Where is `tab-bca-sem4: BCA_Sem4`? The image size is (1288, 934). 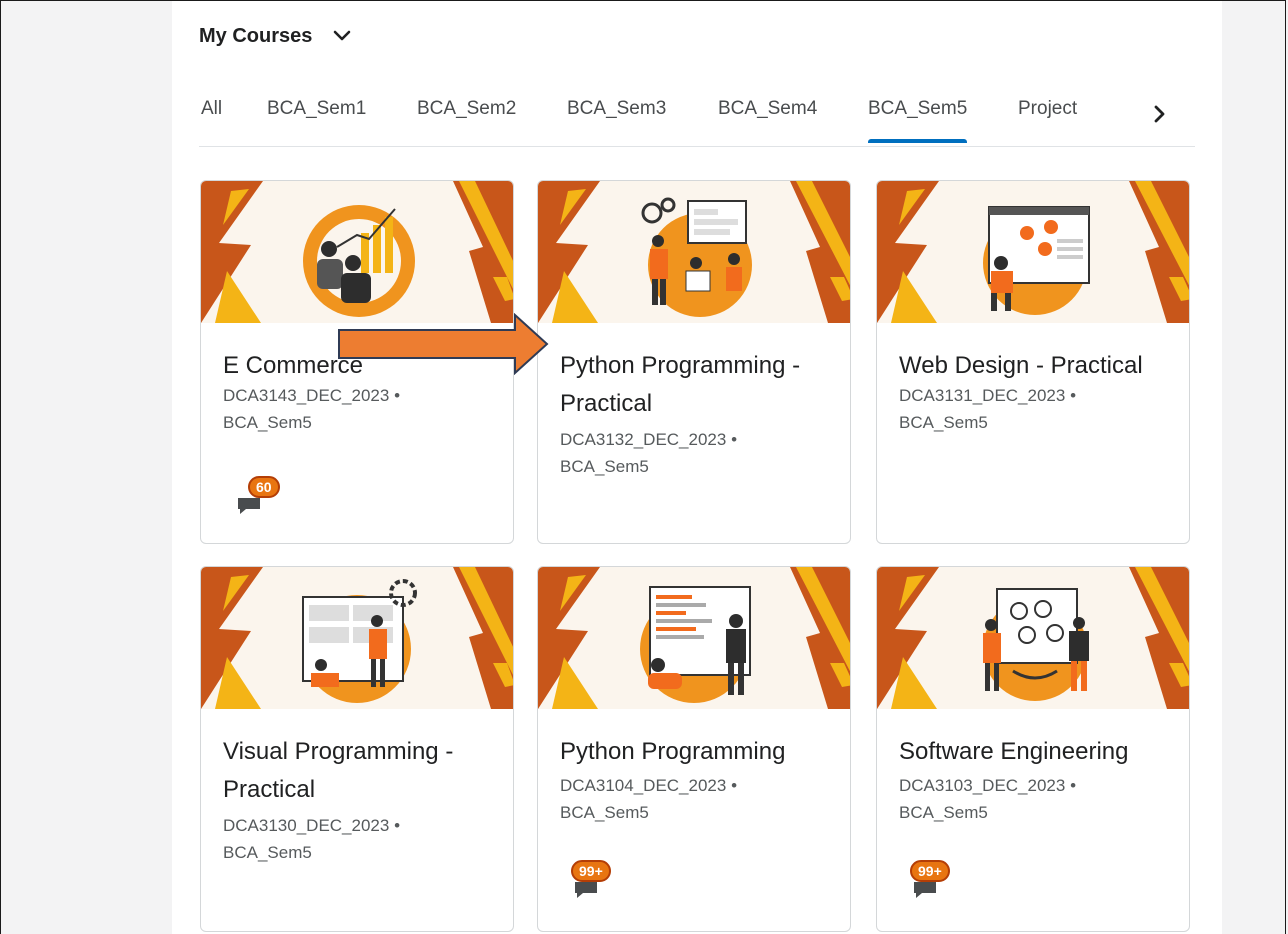 tab-bca-sem4: BCA_Sem4 is located at coordinates (767, 109).